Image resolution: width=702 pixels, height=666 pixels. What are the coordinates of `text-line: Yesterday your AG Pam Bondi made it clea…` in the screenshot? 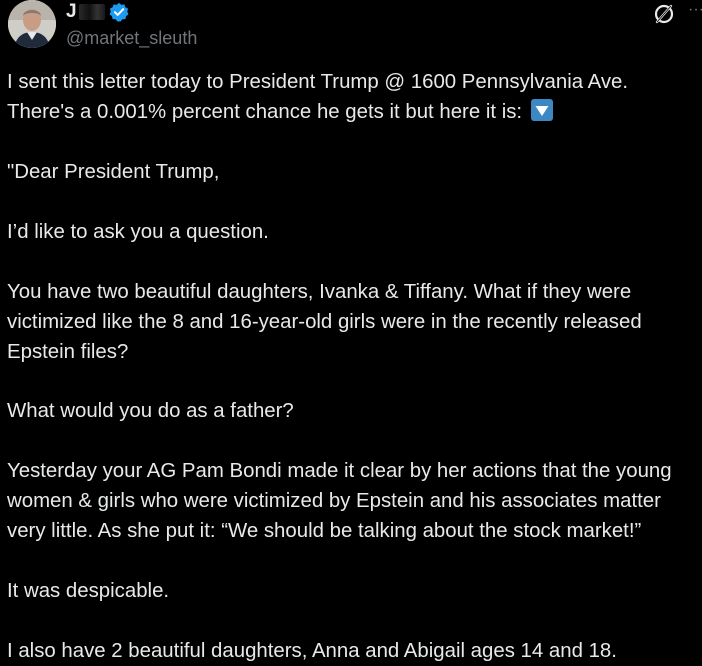 It's located at (339, 471).